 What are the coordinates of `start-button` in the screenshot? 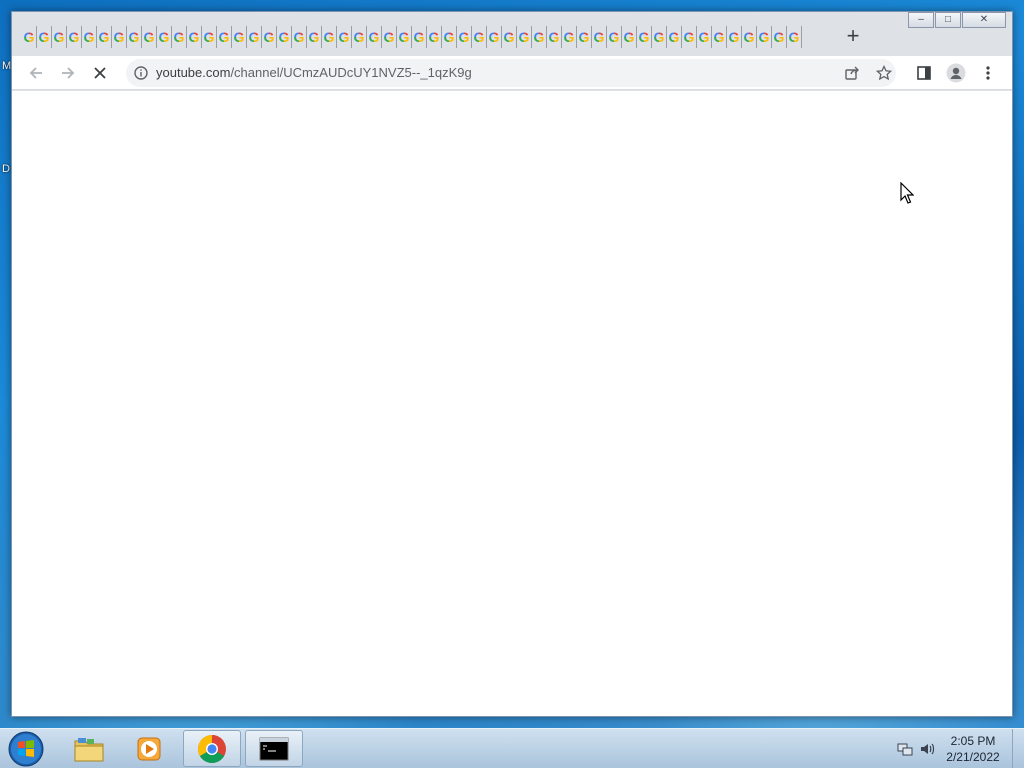 It's located at (26, 749).